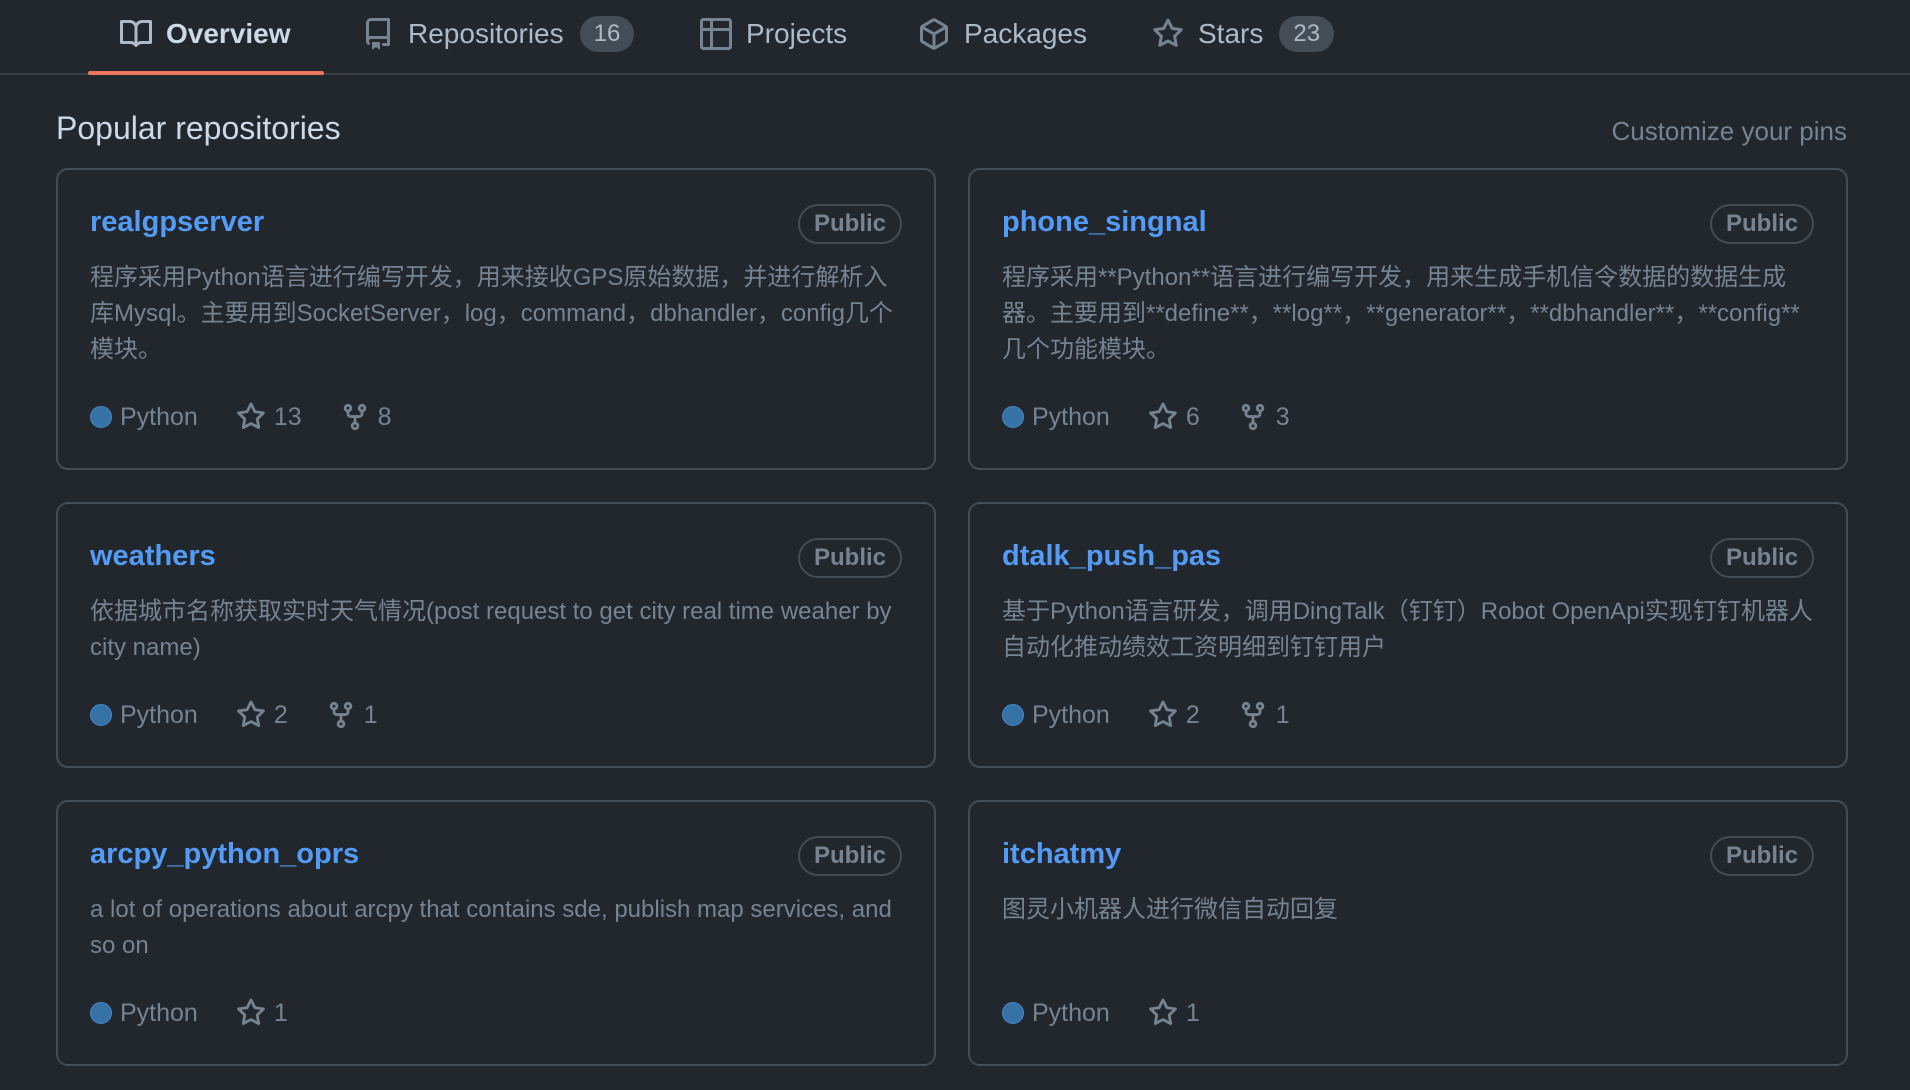 This screenshot has width=1910, height=1090. I want to click on stargazers-link: 6, so click(1174, 417).